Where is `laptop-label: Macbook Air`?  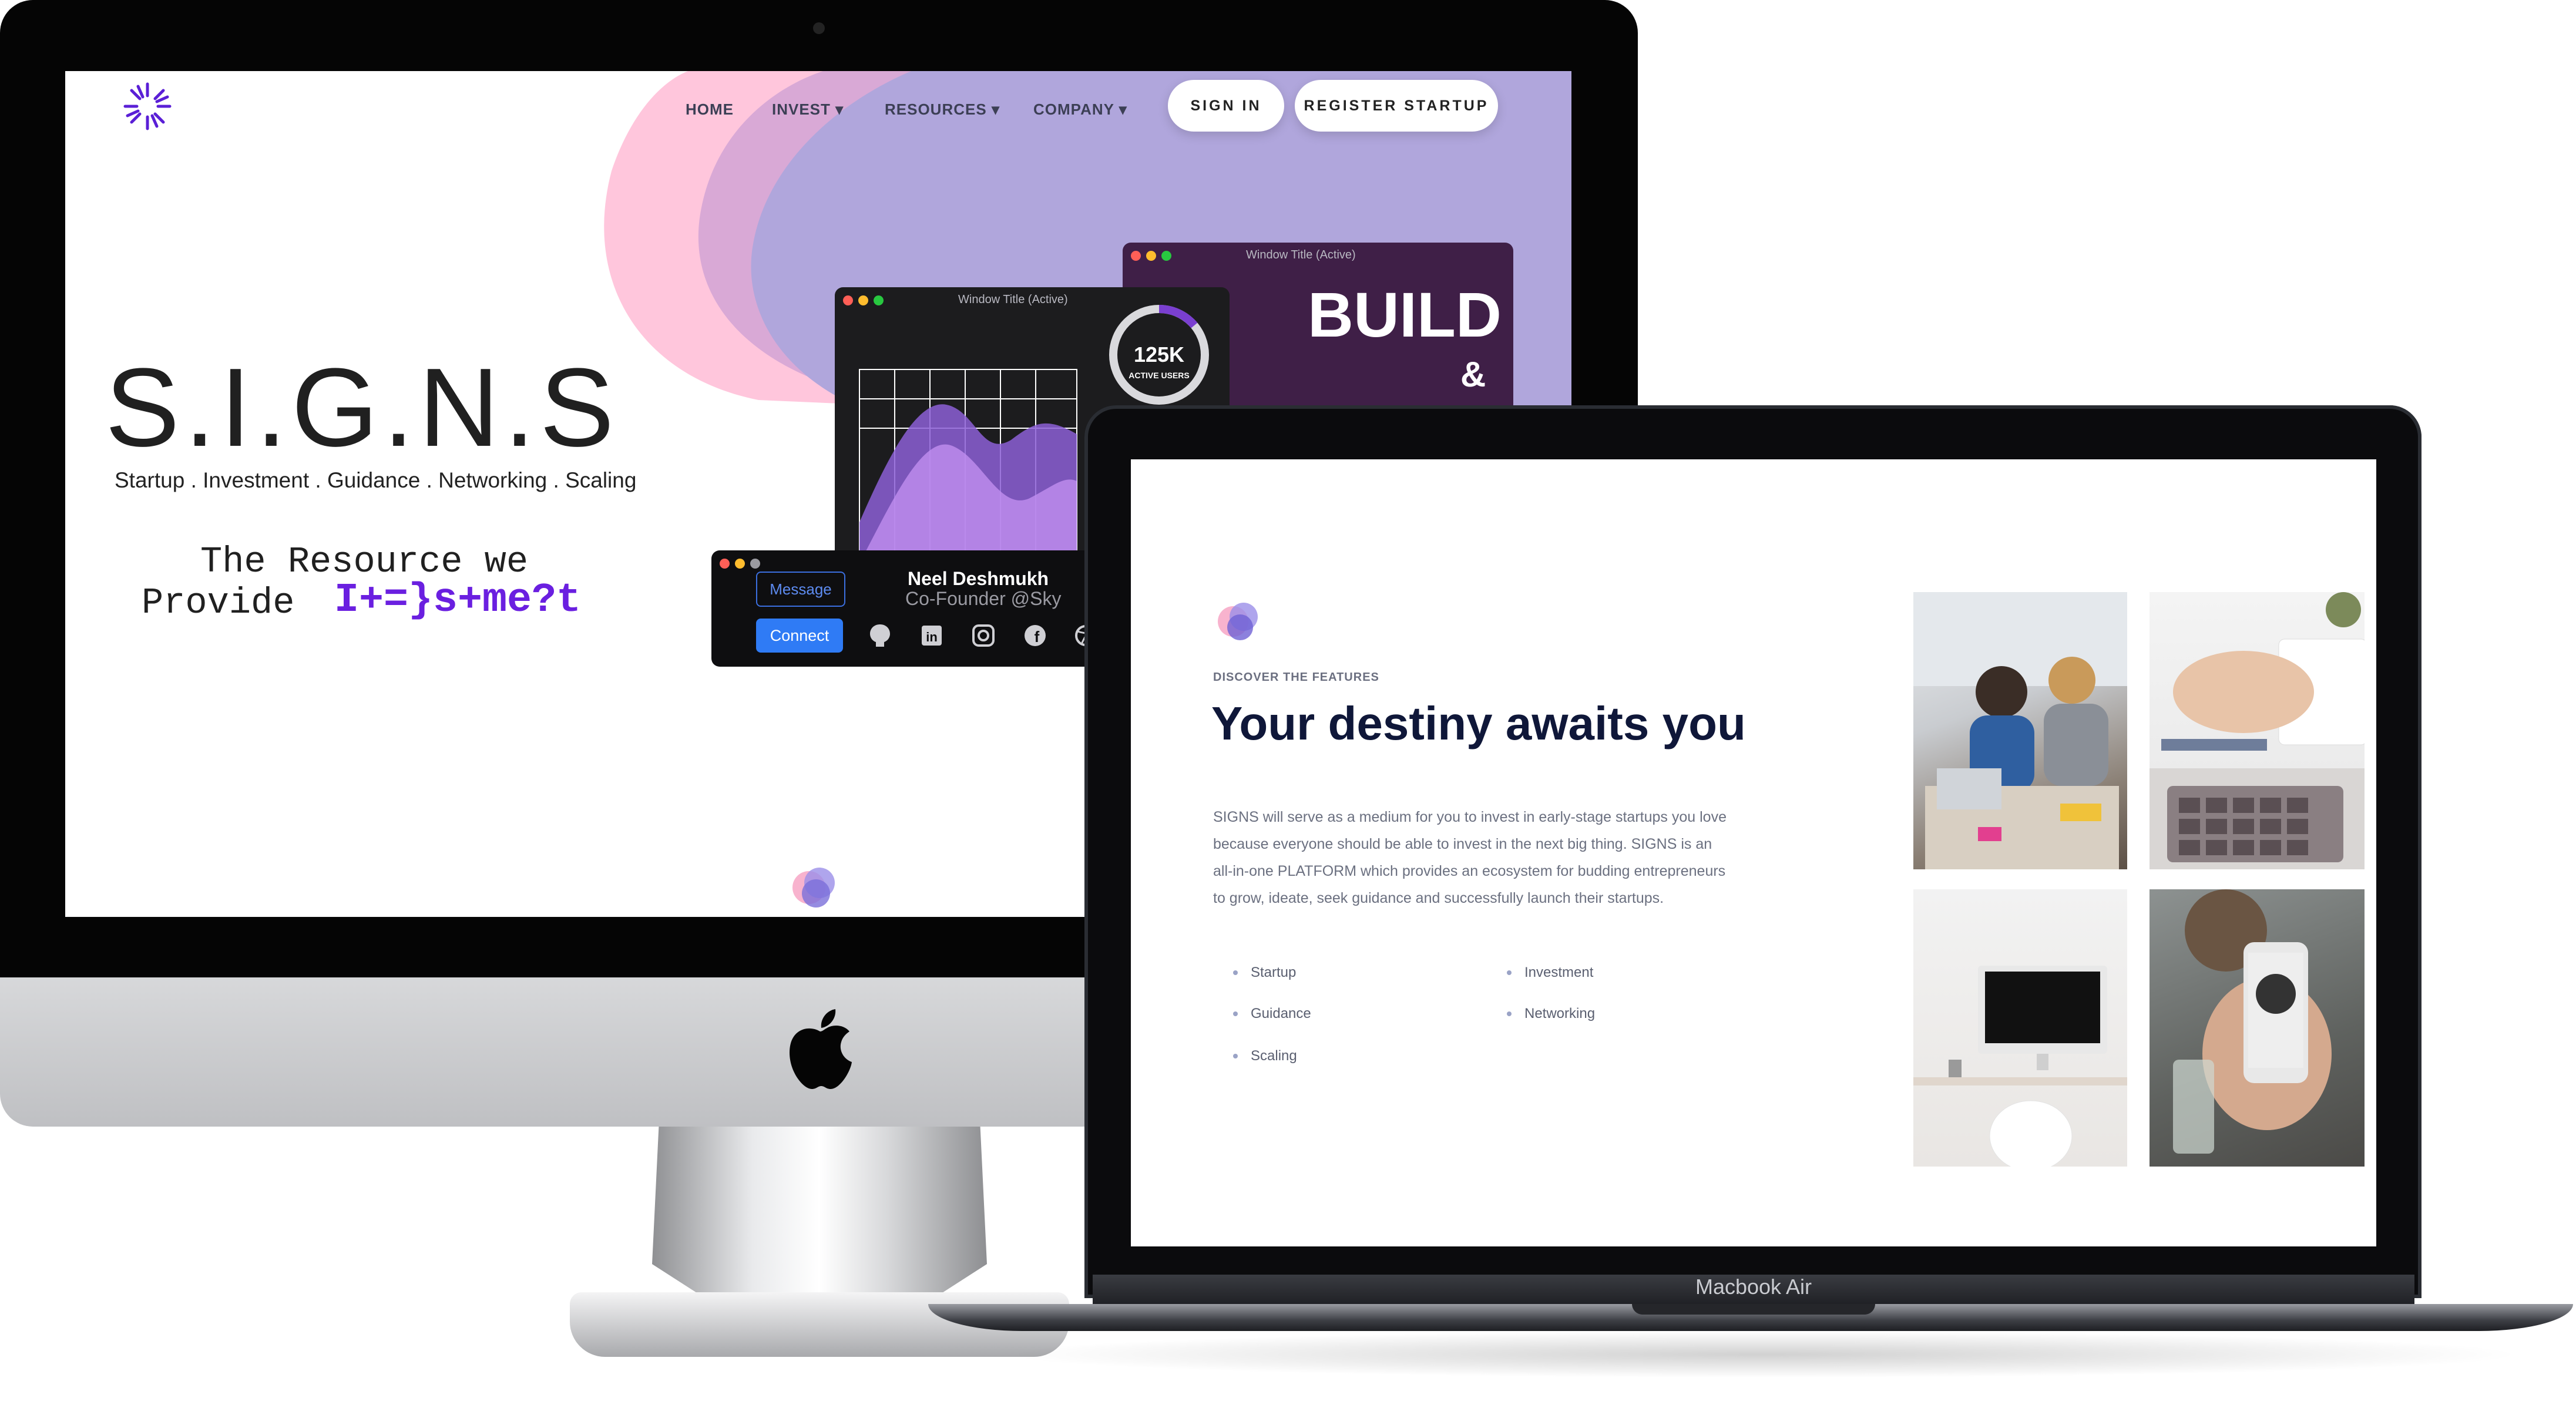 laptop-label: Macbook Air is located at coordinates (1753, 1287).